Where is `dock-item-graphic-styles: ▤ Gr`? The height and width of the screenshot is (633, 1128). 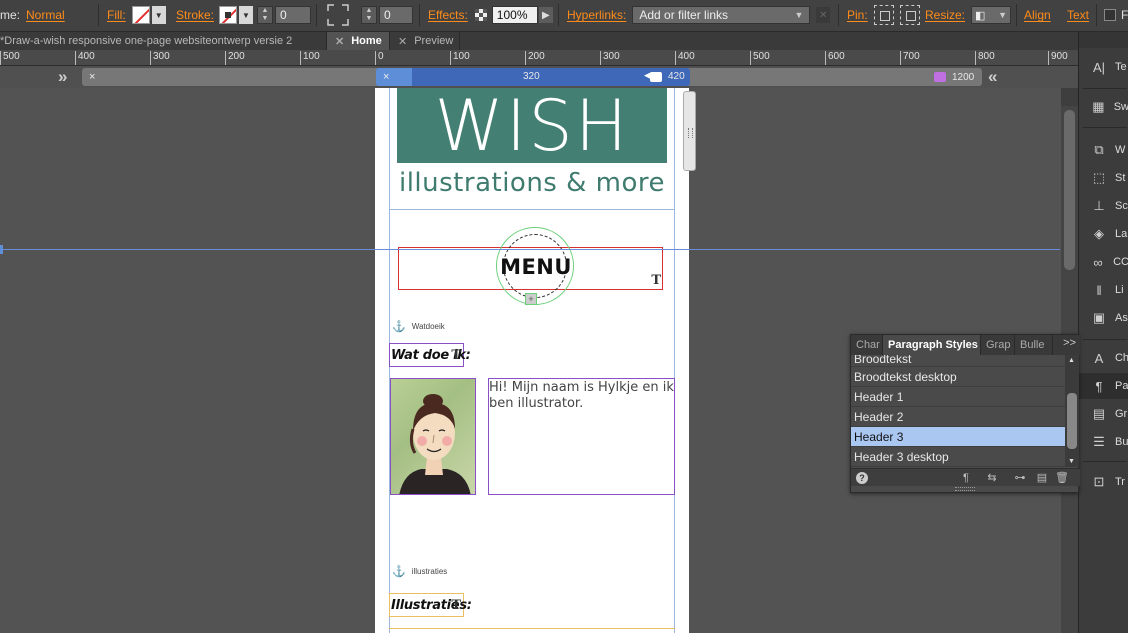
dock-item-graphic-styles: ▤ Gr is located at coordinates (1103, 414).